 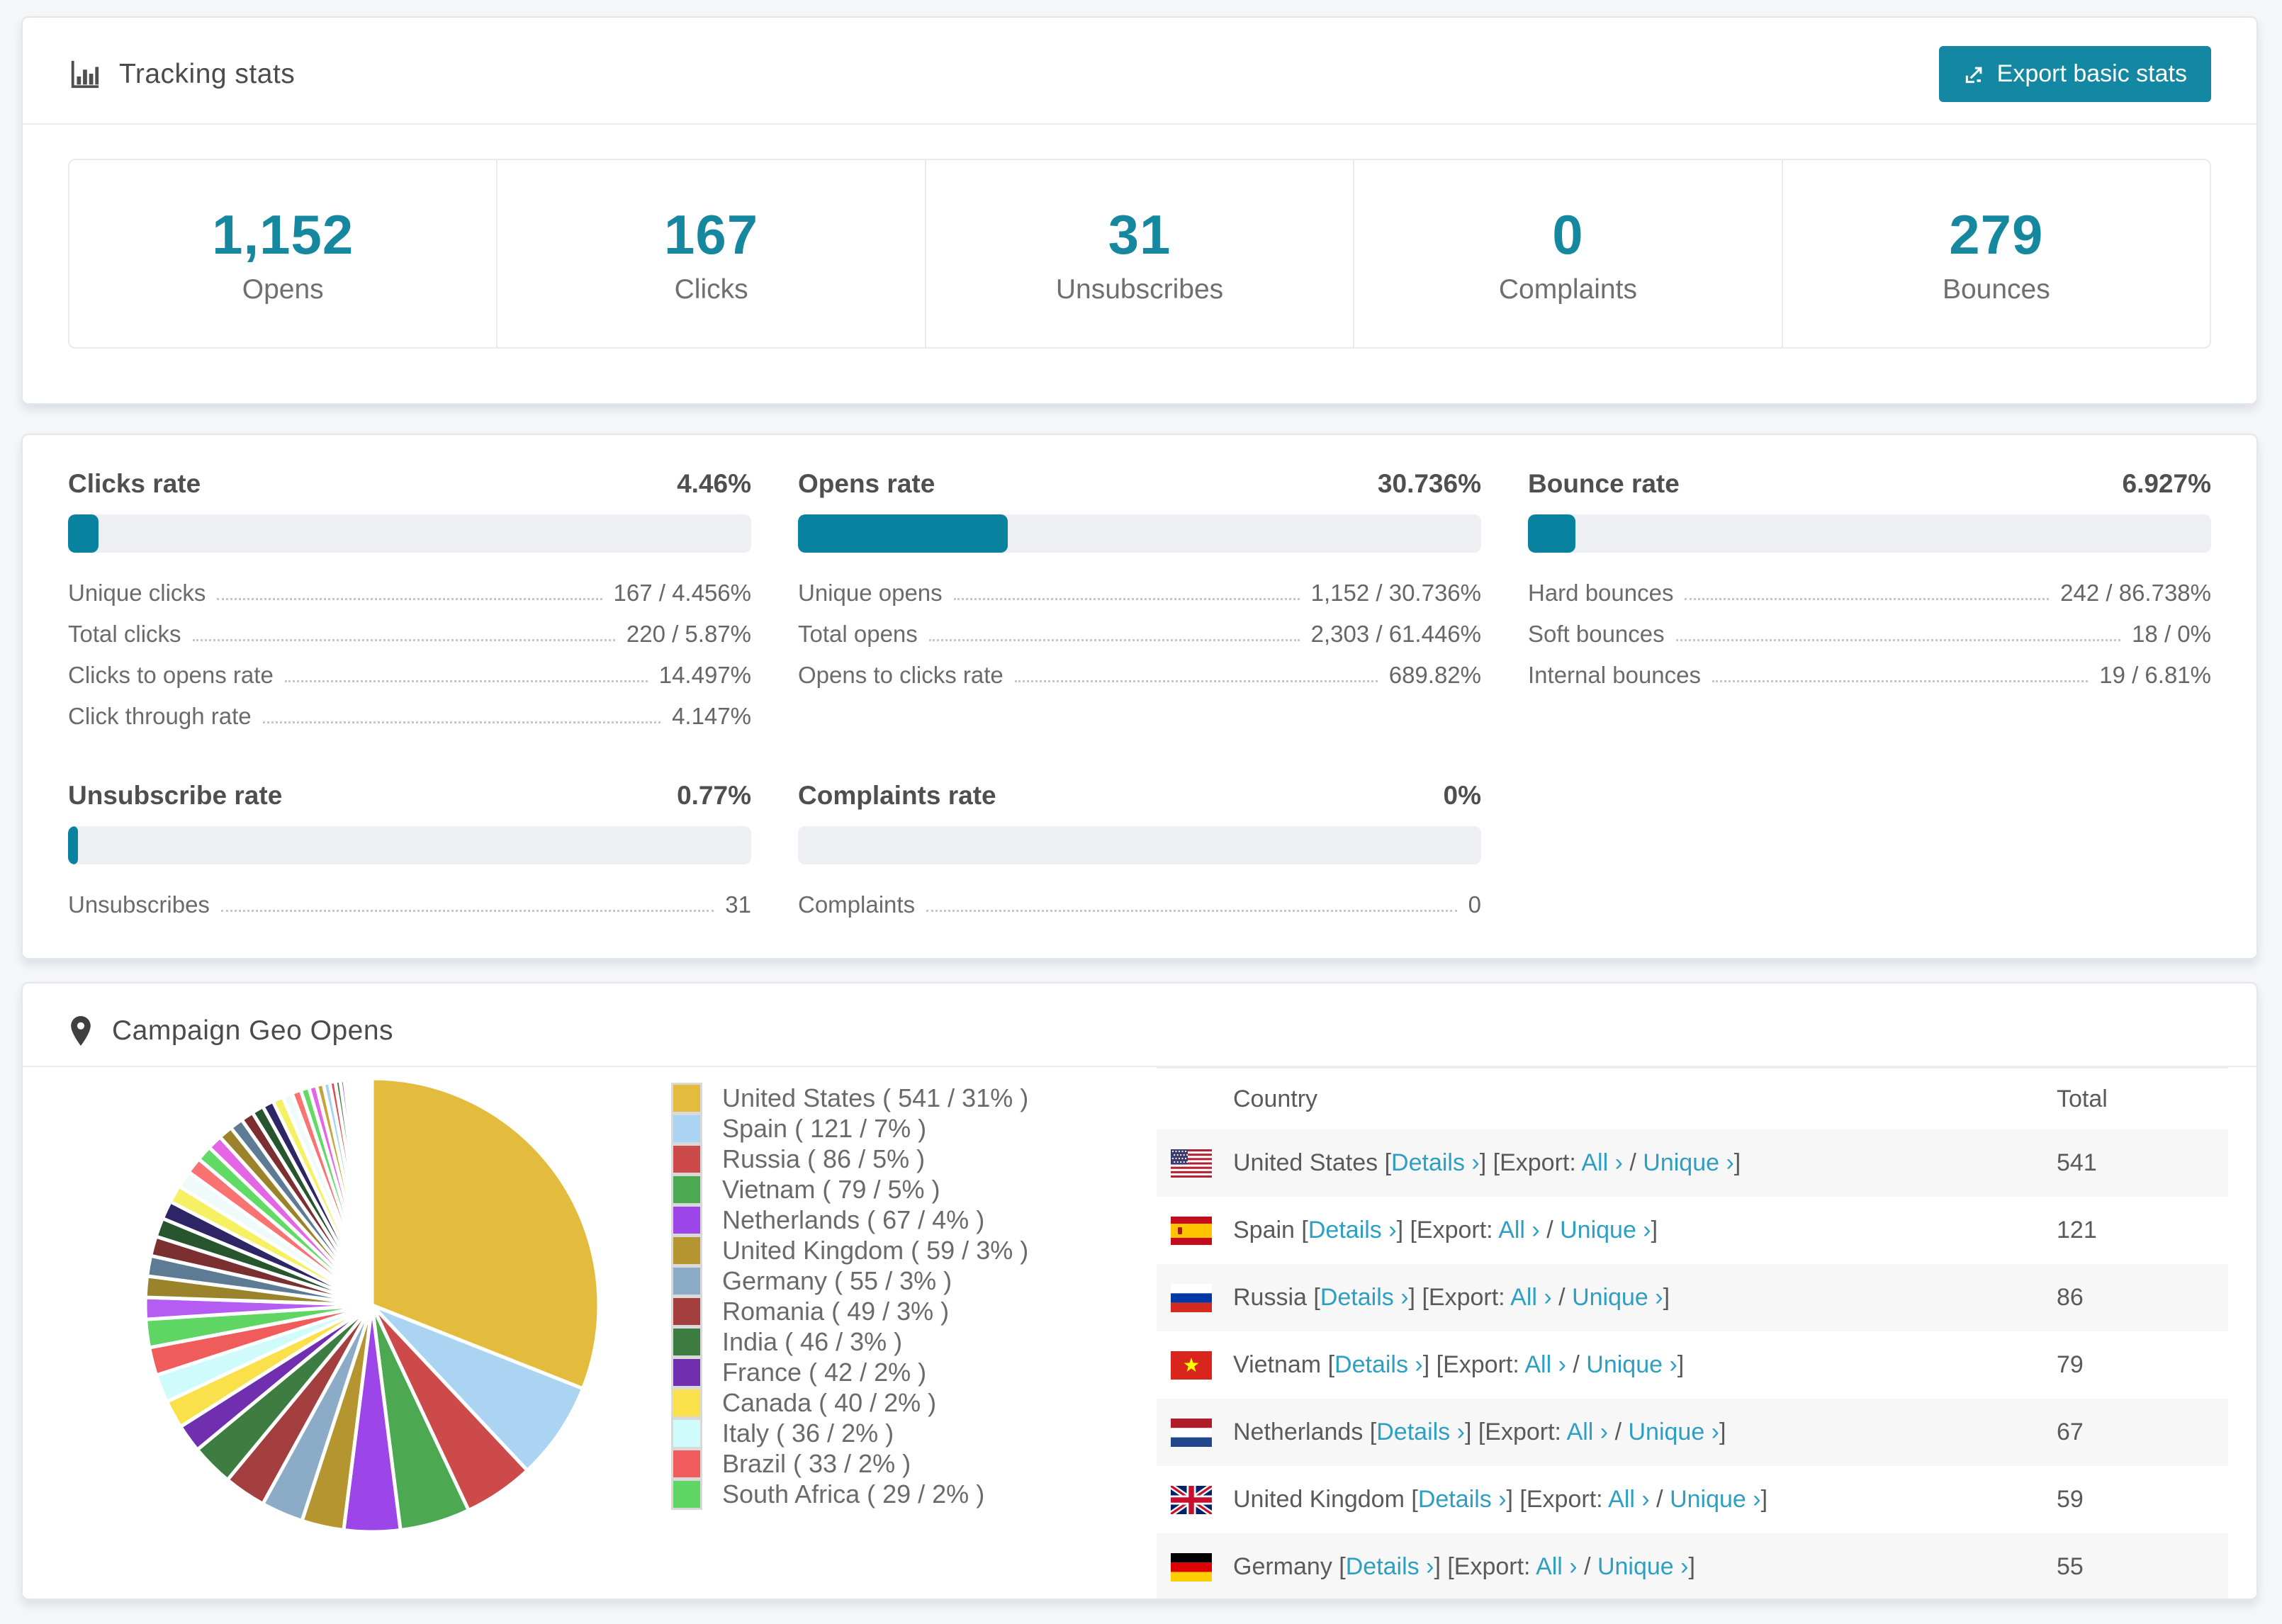 I want to click on rate-detail-row: Complaints 0, so click(x=1139, y=905).